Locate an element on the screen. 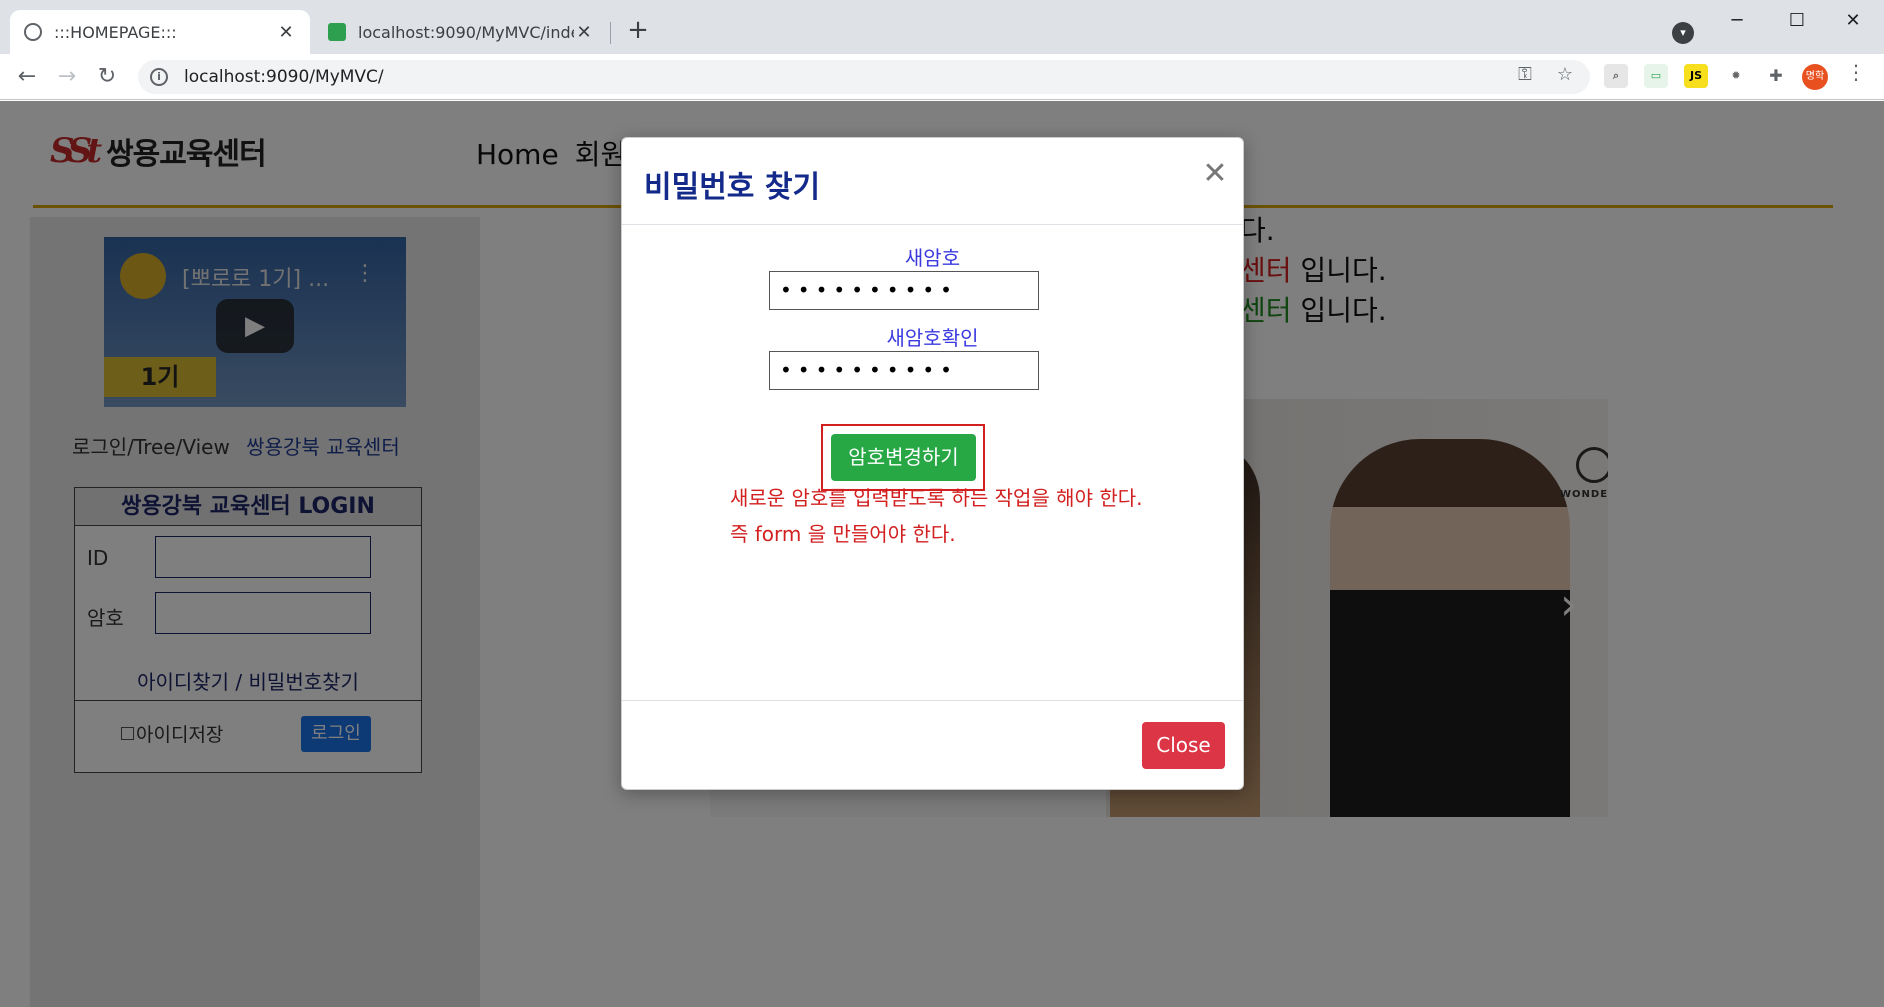 This screenshot has width=1884, height=1007. tab-index: localhost:9090/MyMVC/index.up ✕ is located at coordinates (461, 32).